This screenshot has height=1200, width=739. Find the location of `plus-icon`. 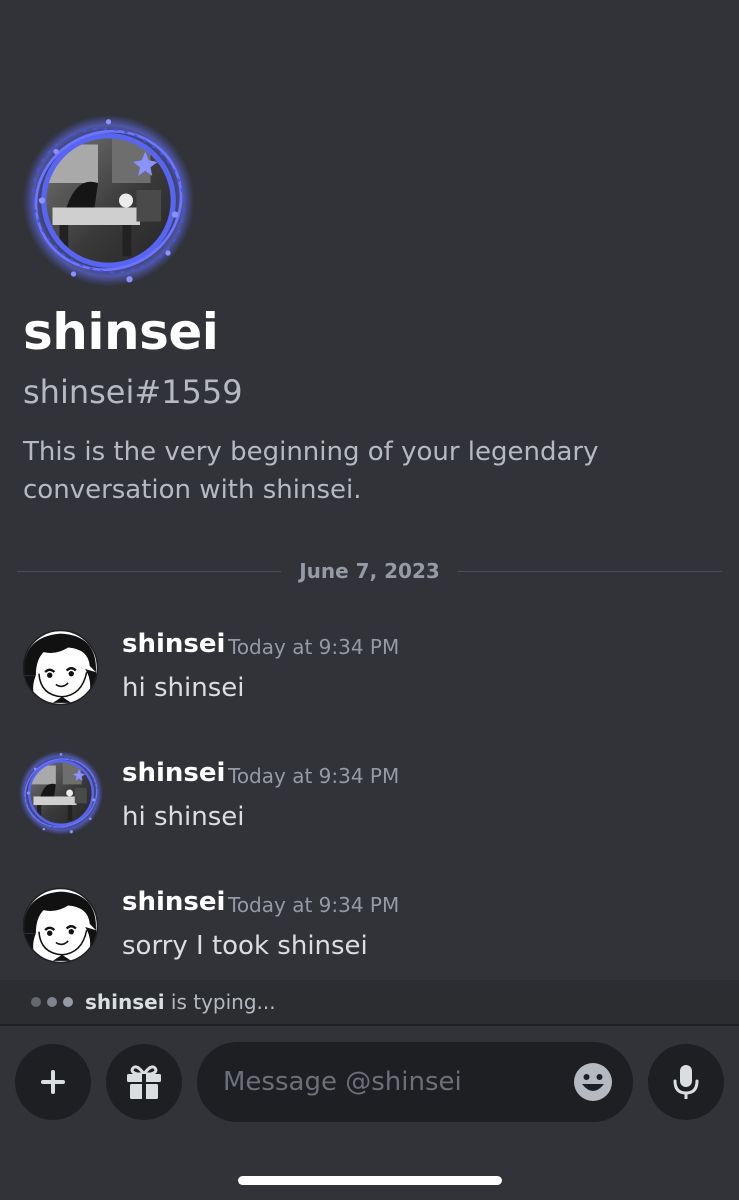

plus-icon is located at coordinates (53, 1082).